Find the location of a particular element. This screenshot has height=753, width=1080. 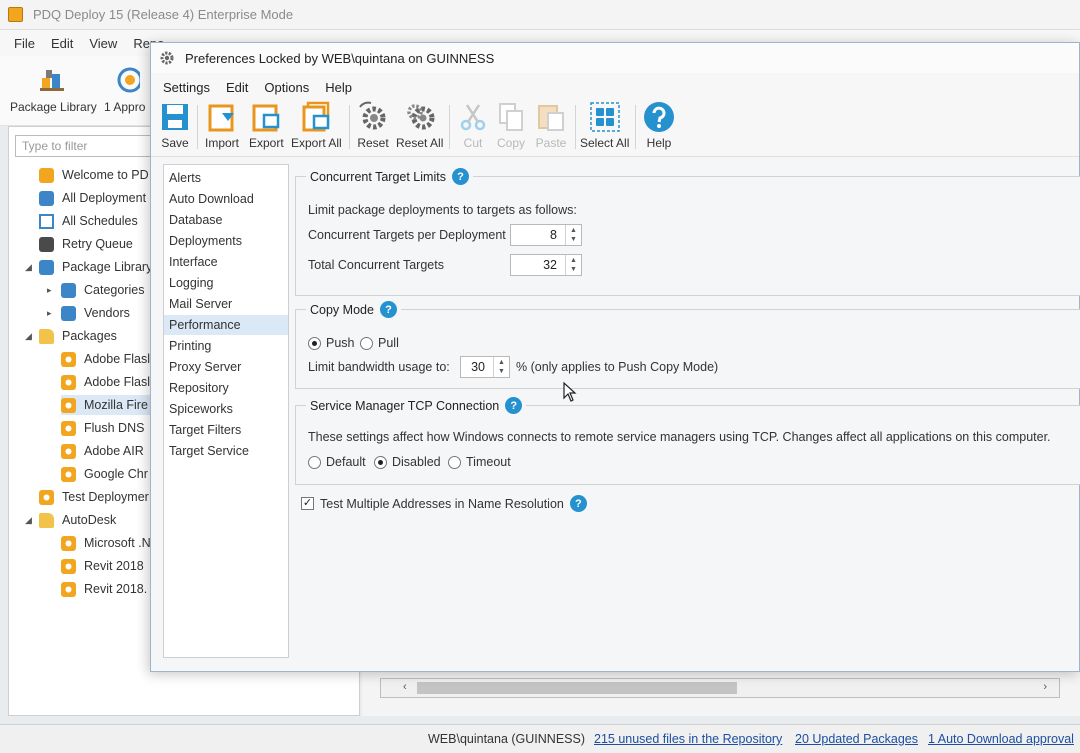

help-button: Help is located at coordinates (659, 125).